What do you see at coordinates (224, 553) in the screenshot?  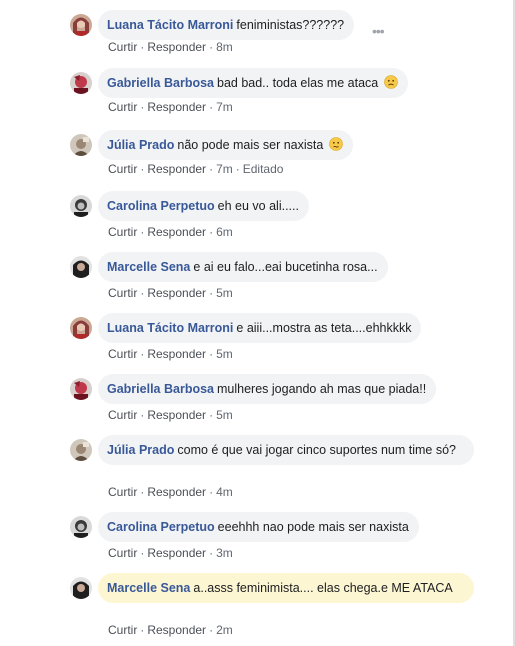 I see `comment-time: 3m` at bounding box center [224, 553].